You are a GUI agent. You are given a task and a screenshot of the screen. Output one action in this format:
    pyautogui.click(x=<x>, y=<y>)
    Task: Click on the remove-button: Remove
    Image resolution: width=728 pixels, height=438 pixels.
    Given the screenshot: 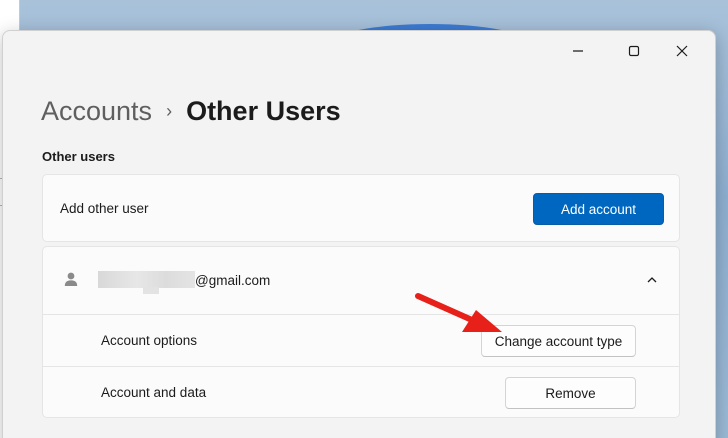 What is the action you would take?
    pyautogui.click(x=570, y=393)
    